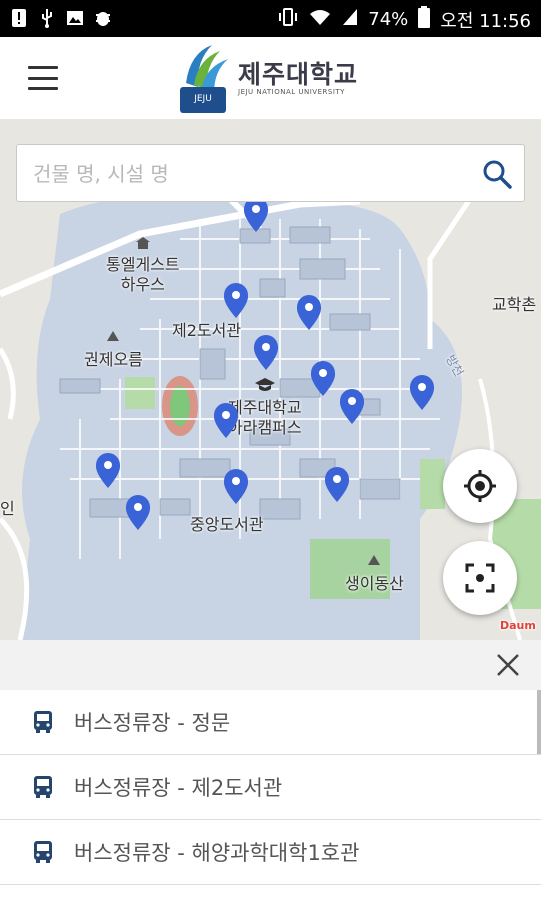 This screenshot has width=541, height=900. What do you see at coordinates (7, 508) in the screenshot?
I see `map-label-left-edge: 인` at bounding box center [7, 508].